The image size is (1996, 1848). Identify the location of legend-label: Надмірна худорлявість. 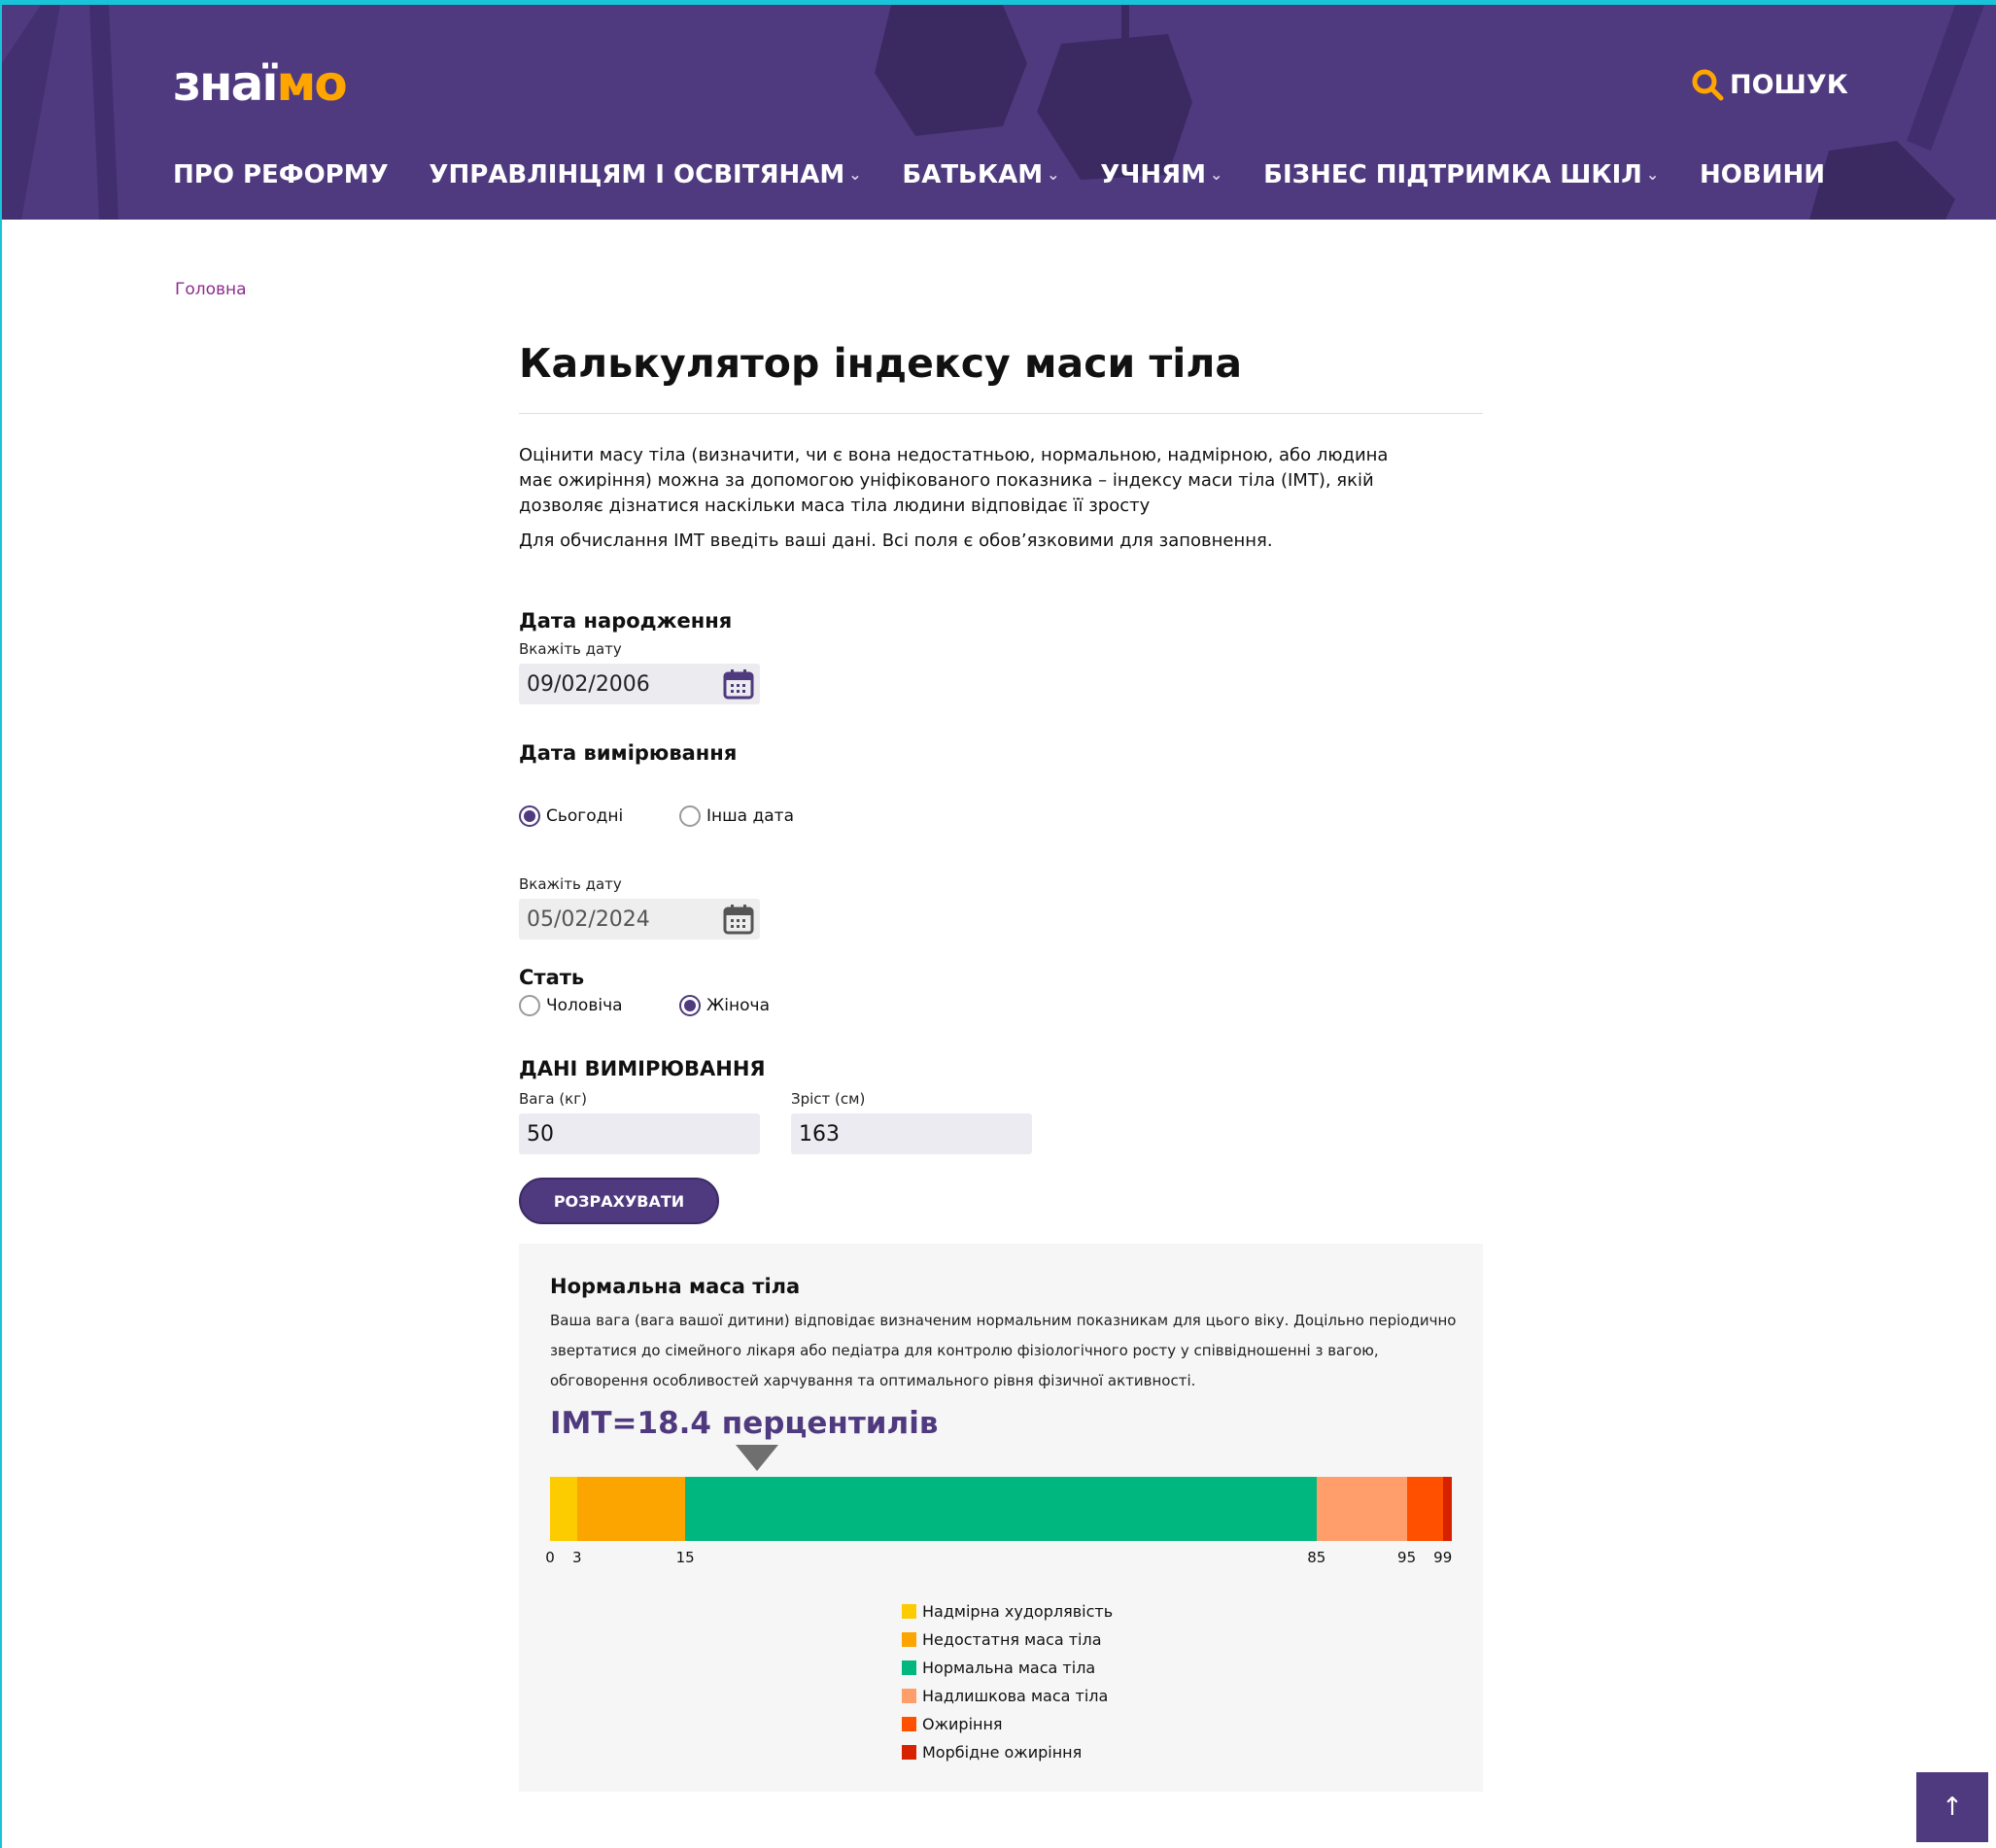
(1018, 1611).